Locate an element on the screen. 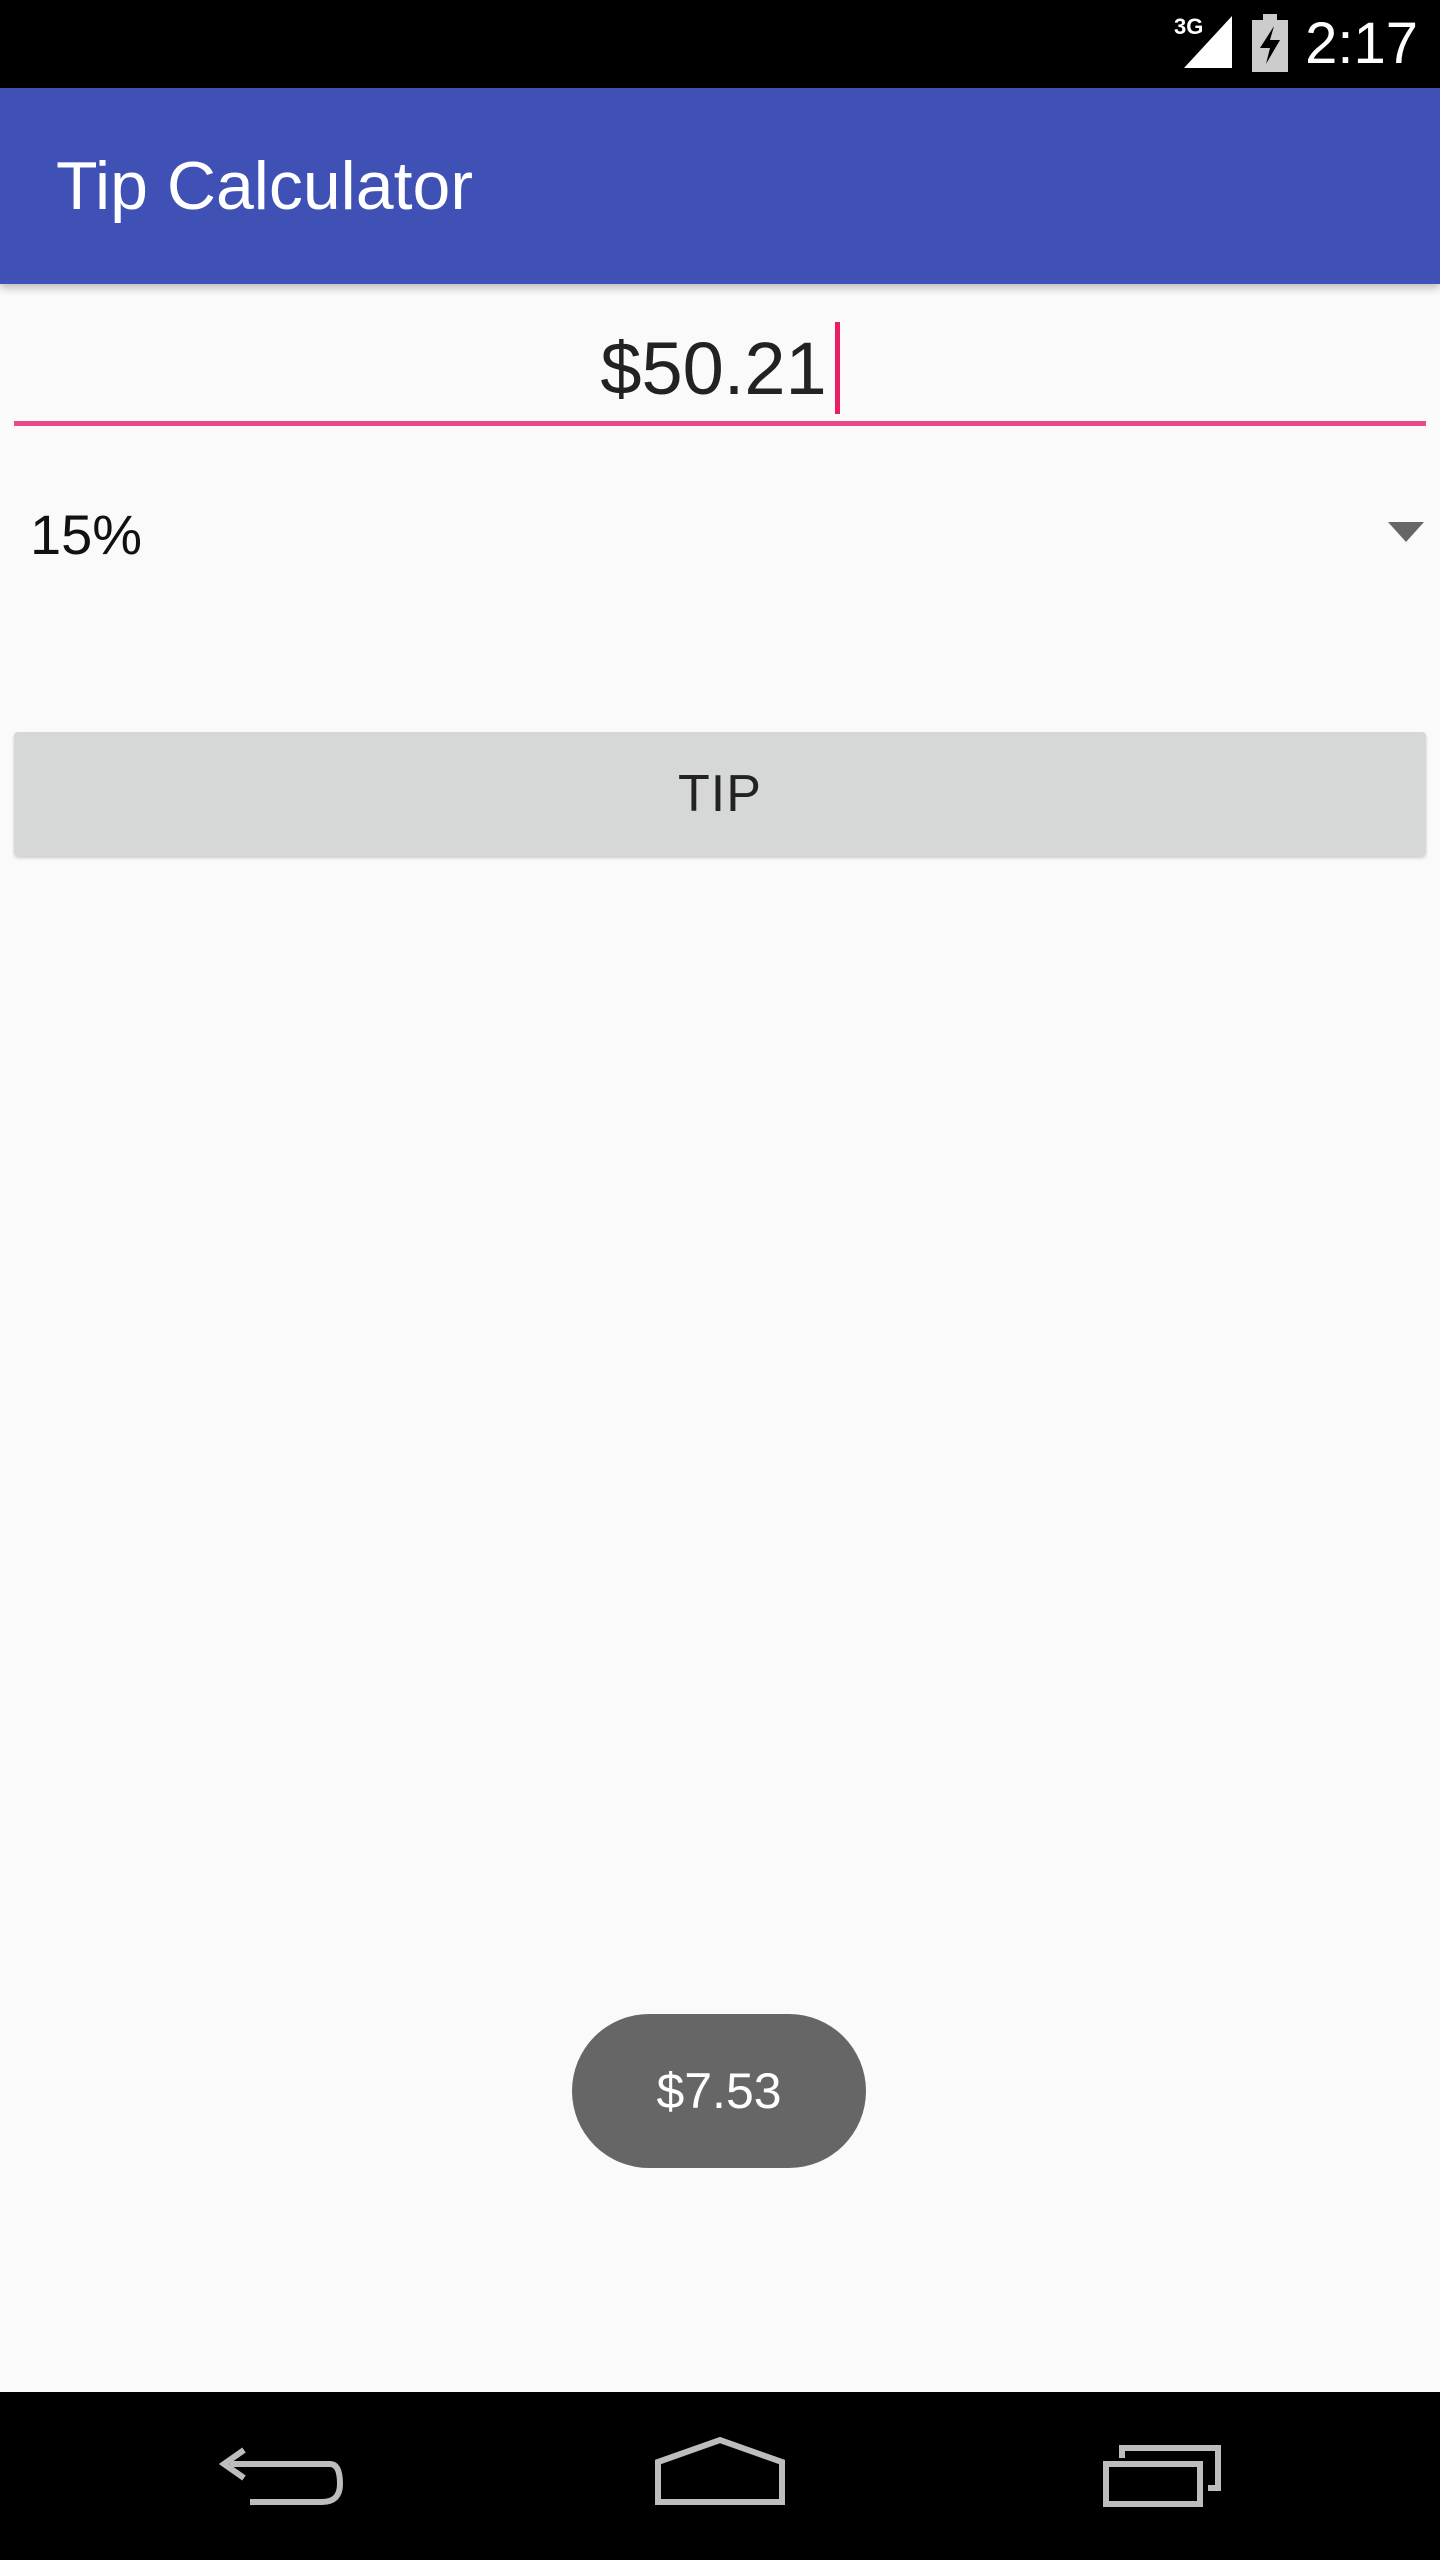 This screenshot has height=2560, width=1440. input-underline is located at coordinates (720, 423).